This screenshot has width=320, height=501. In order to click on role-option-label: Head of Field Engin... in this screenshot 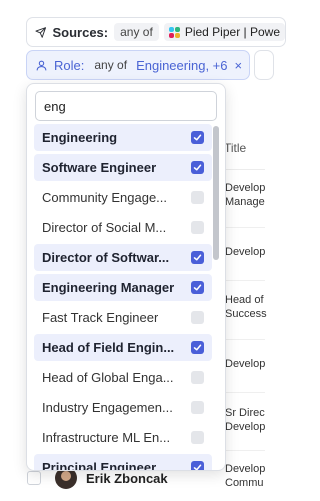, I will do `click(108, 347)`.